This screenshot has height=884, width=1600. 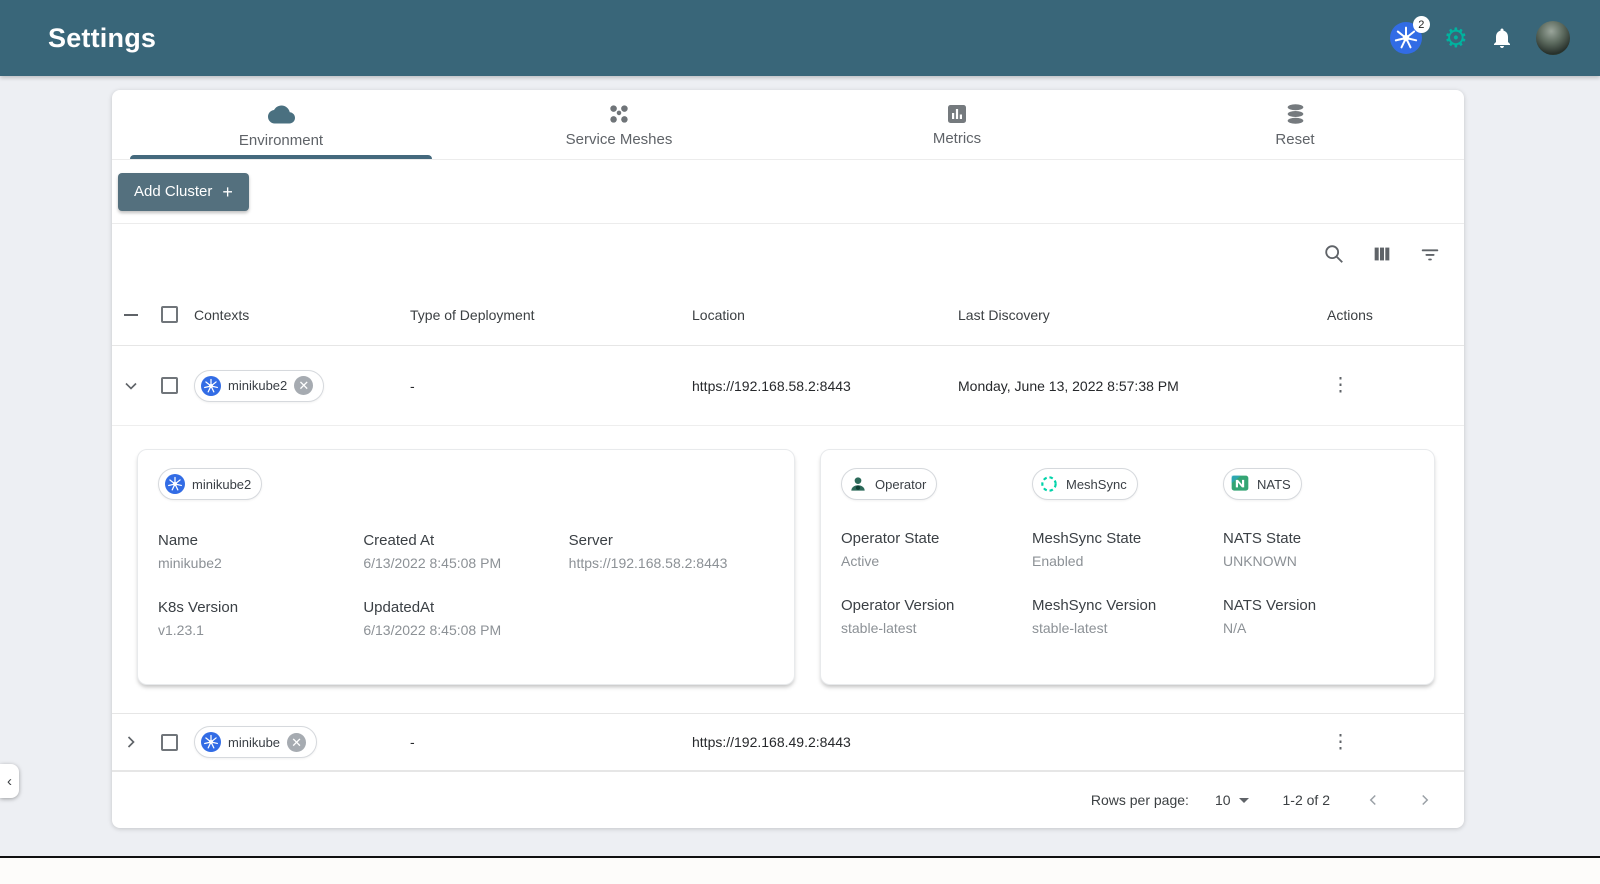 I want to click on collapse-all-icon, so click(x=131, y=314).